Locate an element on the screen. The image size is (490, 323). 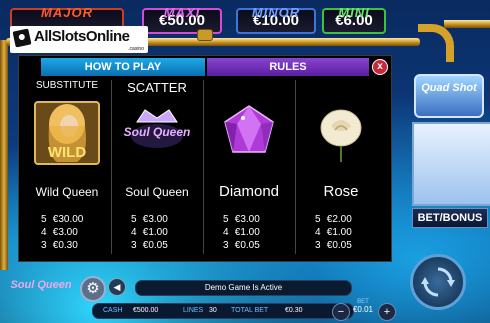
substitute-heading: SUBSTITUTE is located at coordinates (67, 85).